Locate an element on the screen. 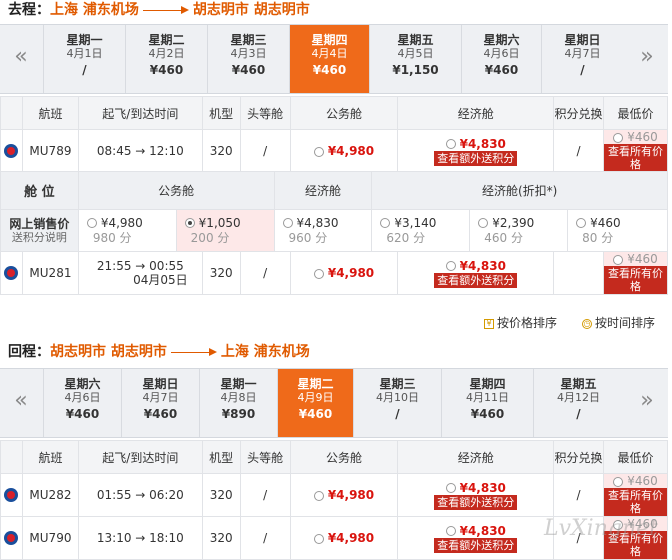 The width and height of the screenshot is (672, 560). return-day-5: 星期三 4月10日 / is located at coordinates (397, 403).